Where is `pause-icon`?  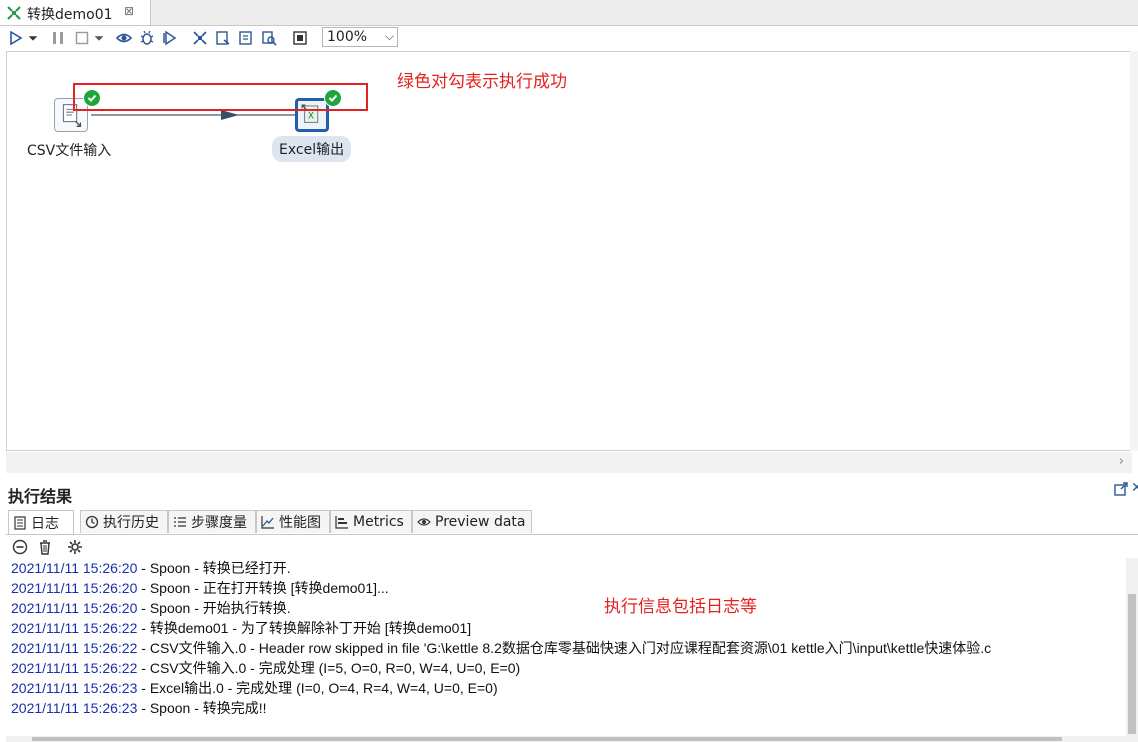 pause-icon is located at coordinates (58, 38).